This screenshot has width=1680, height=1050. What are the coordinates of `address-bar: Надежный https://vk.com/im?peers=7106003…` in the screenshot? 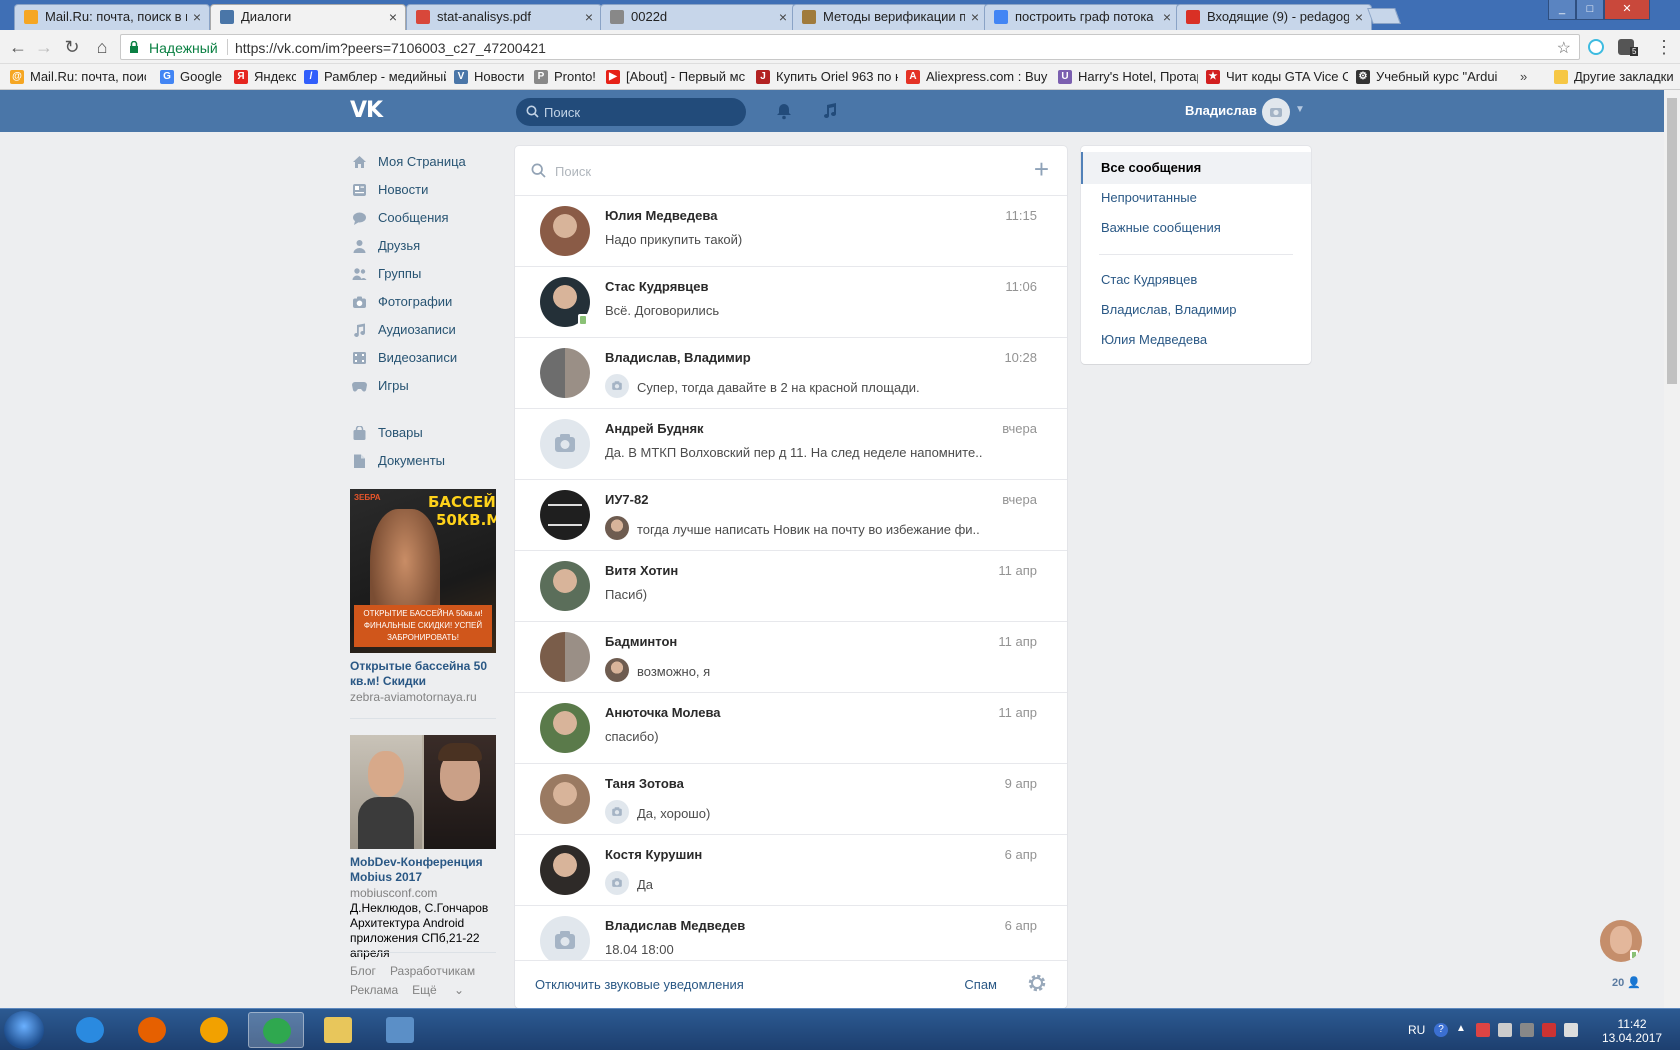 It's located at (850, 47).